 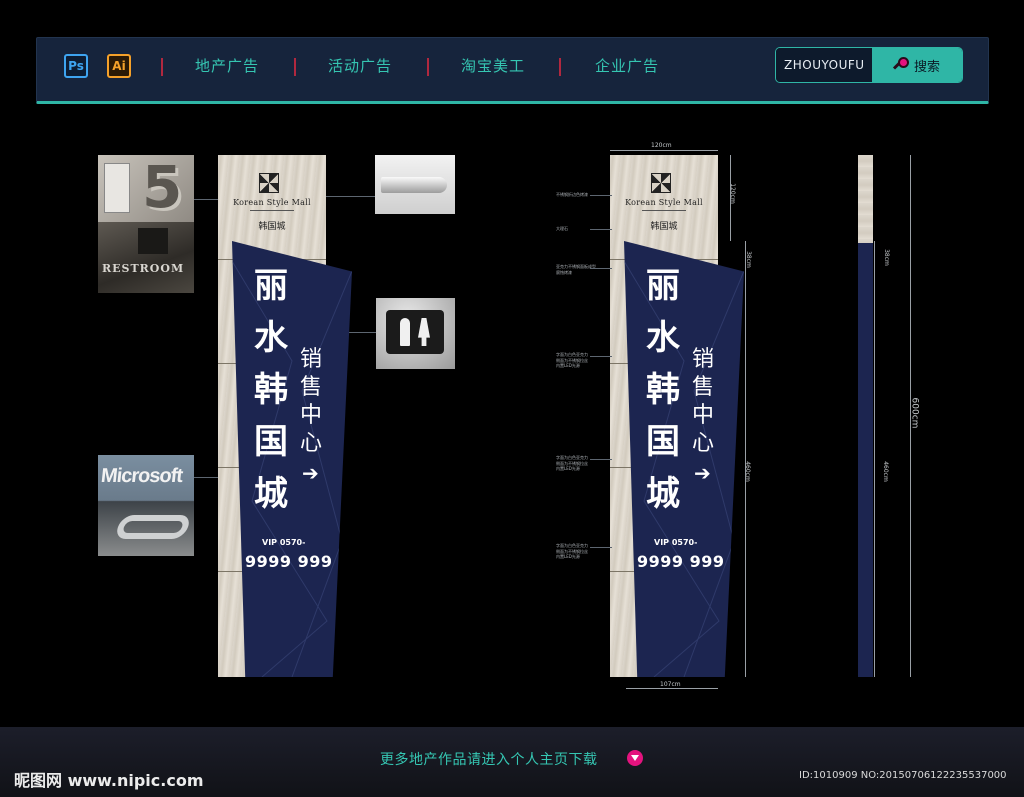 What do you see at coordinates (76, 66) in the screenshot?
I see `photoshop-icon: Ps` at bounding box center [76, 66].